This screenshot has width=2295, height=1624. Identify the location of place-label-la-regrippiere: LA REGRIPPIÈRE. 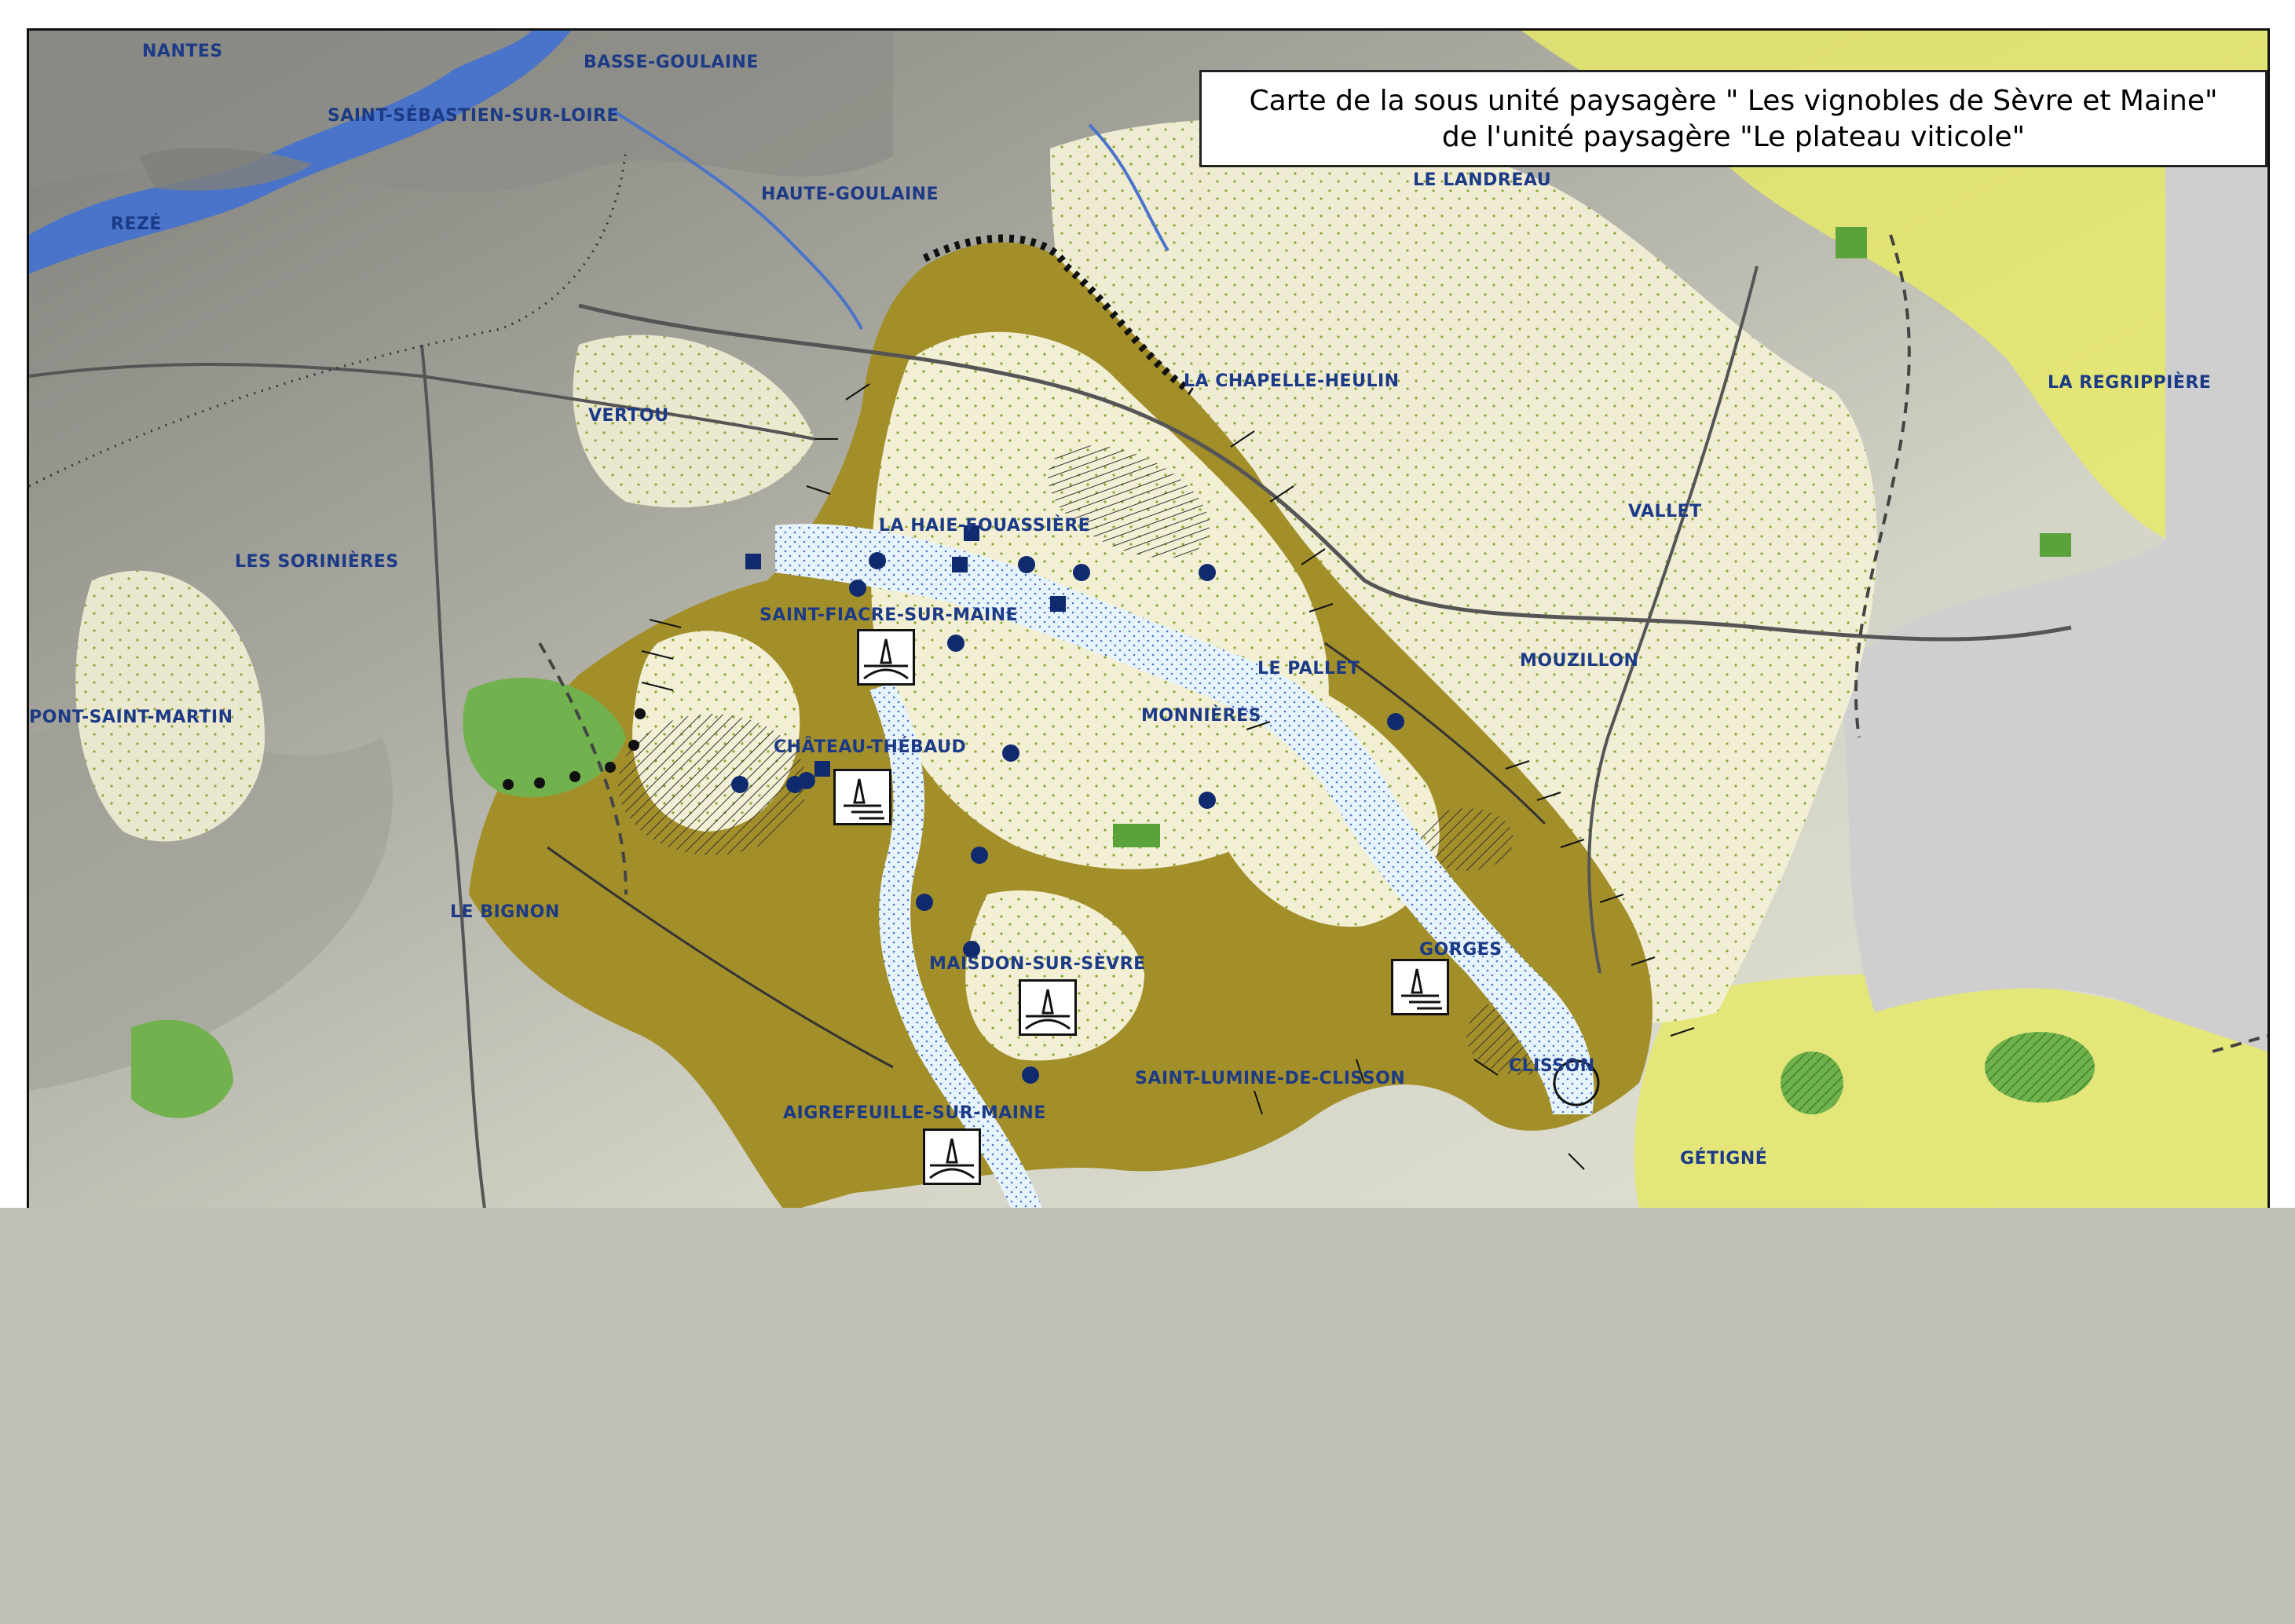
(2130, 383).